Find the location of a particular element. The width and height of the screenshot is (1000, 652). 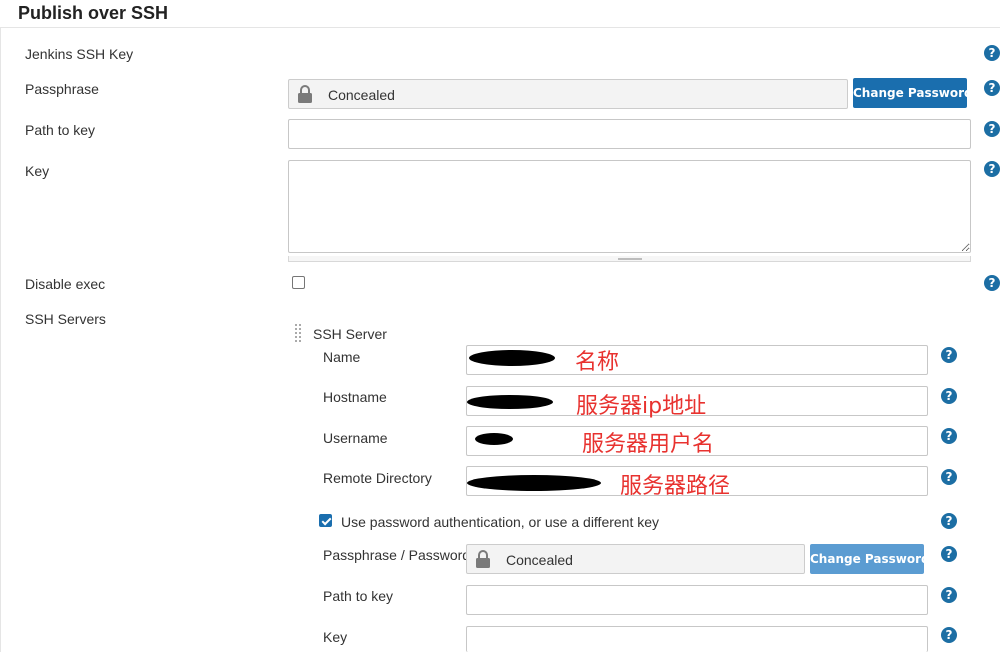

server-name-input is located at coordinates (697, 360).